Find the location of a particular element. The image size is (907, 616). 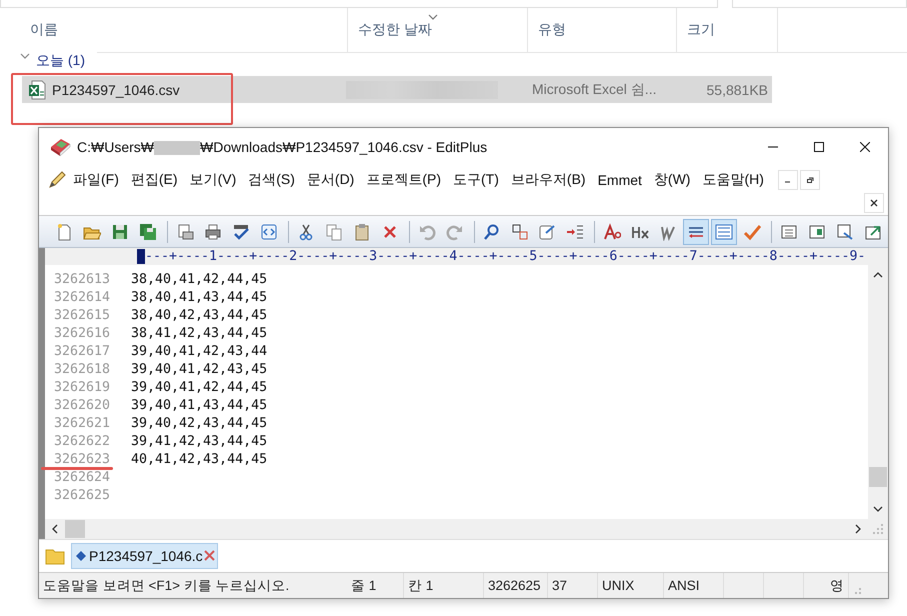

code-line: 39,40,41,42,43,45 is located at coordinates (199, 370).